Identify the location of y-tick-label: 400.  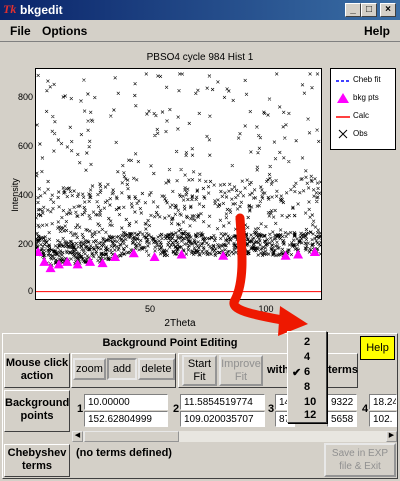
(25, 195).